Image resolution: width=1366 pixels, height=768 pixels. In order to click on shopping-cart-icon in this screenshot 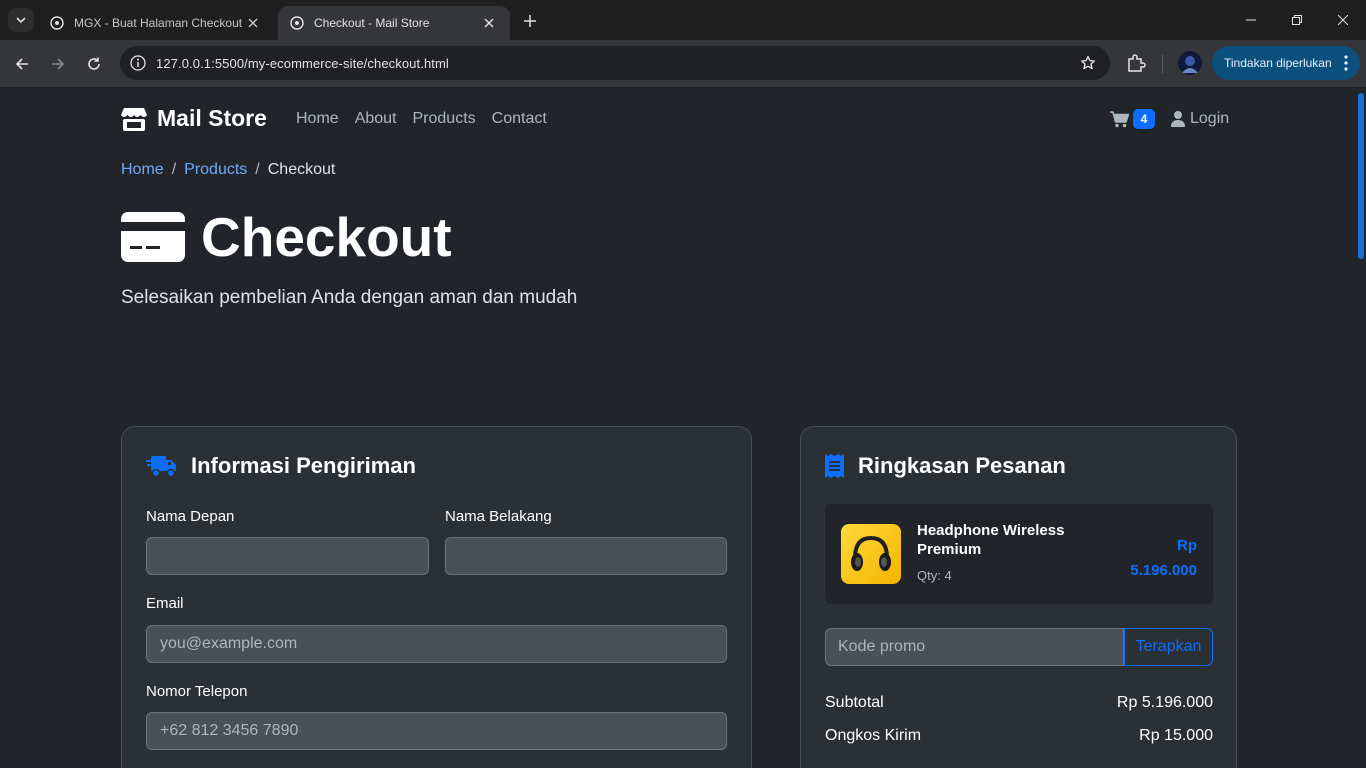, I will do `click(1119, 118)`.